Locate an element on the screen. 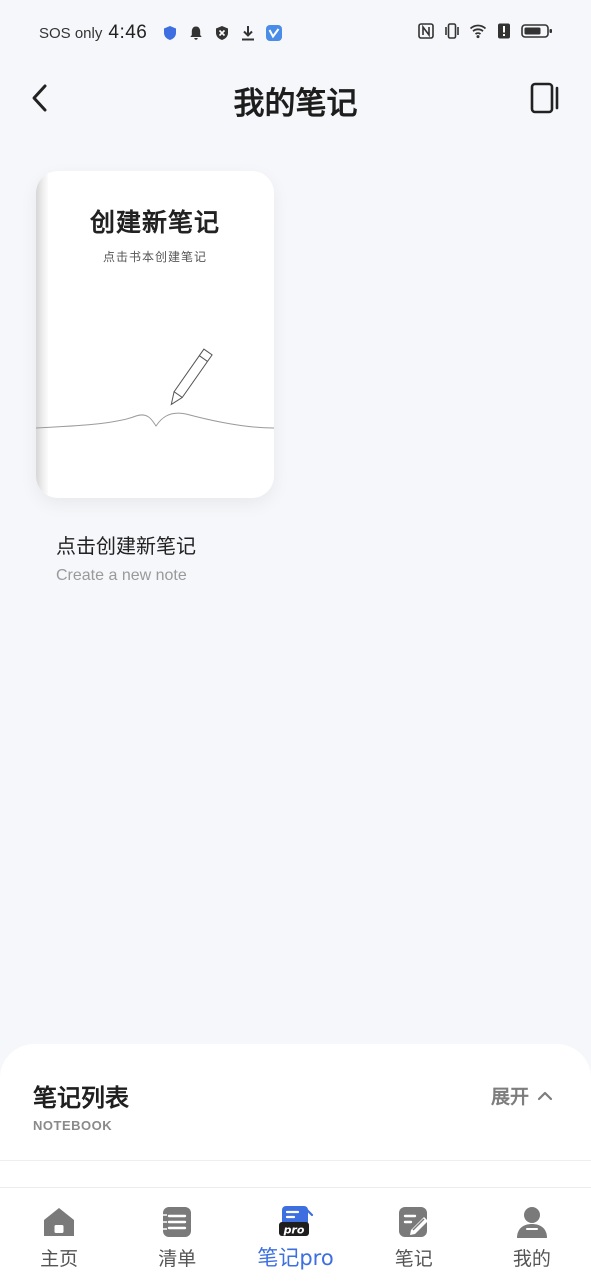  status-right is located at coordinates (485, 31).